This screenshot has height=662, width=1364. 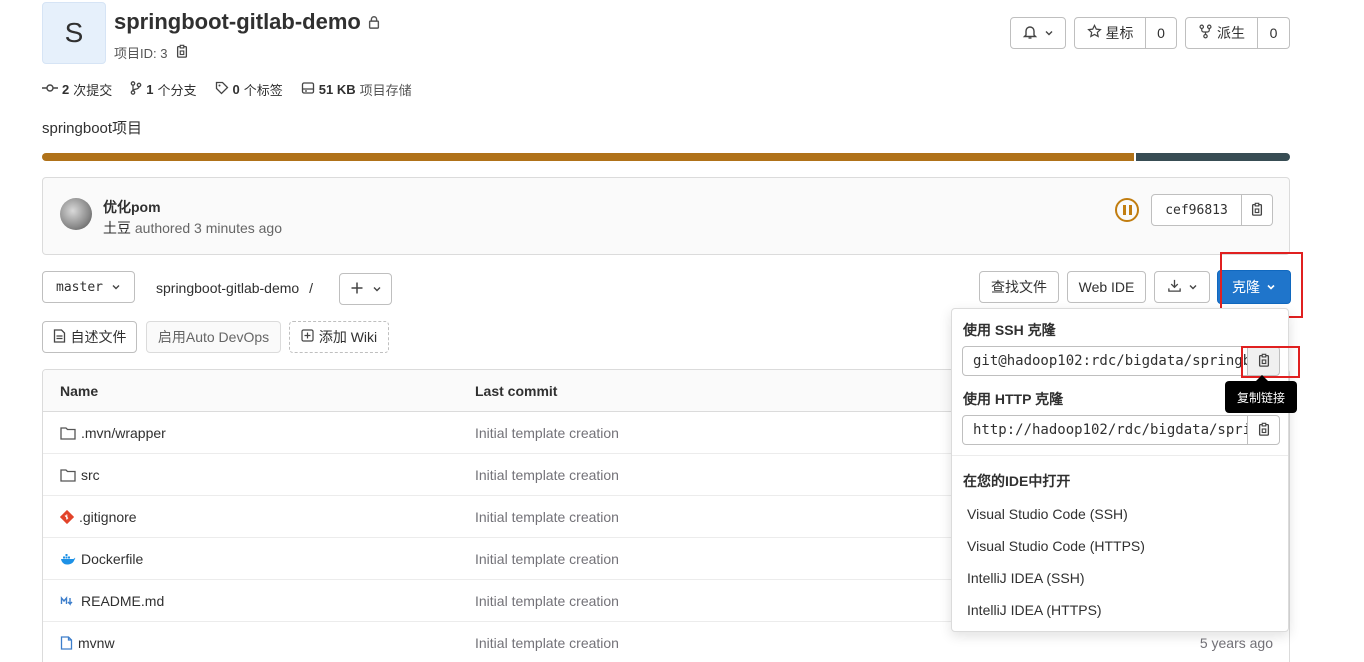 What do you see at coordinates (1009, 330) in the screenshot?
I see `ssh-clone-title: 使用 SSH 克隆` at bounding box center [1009, 330].